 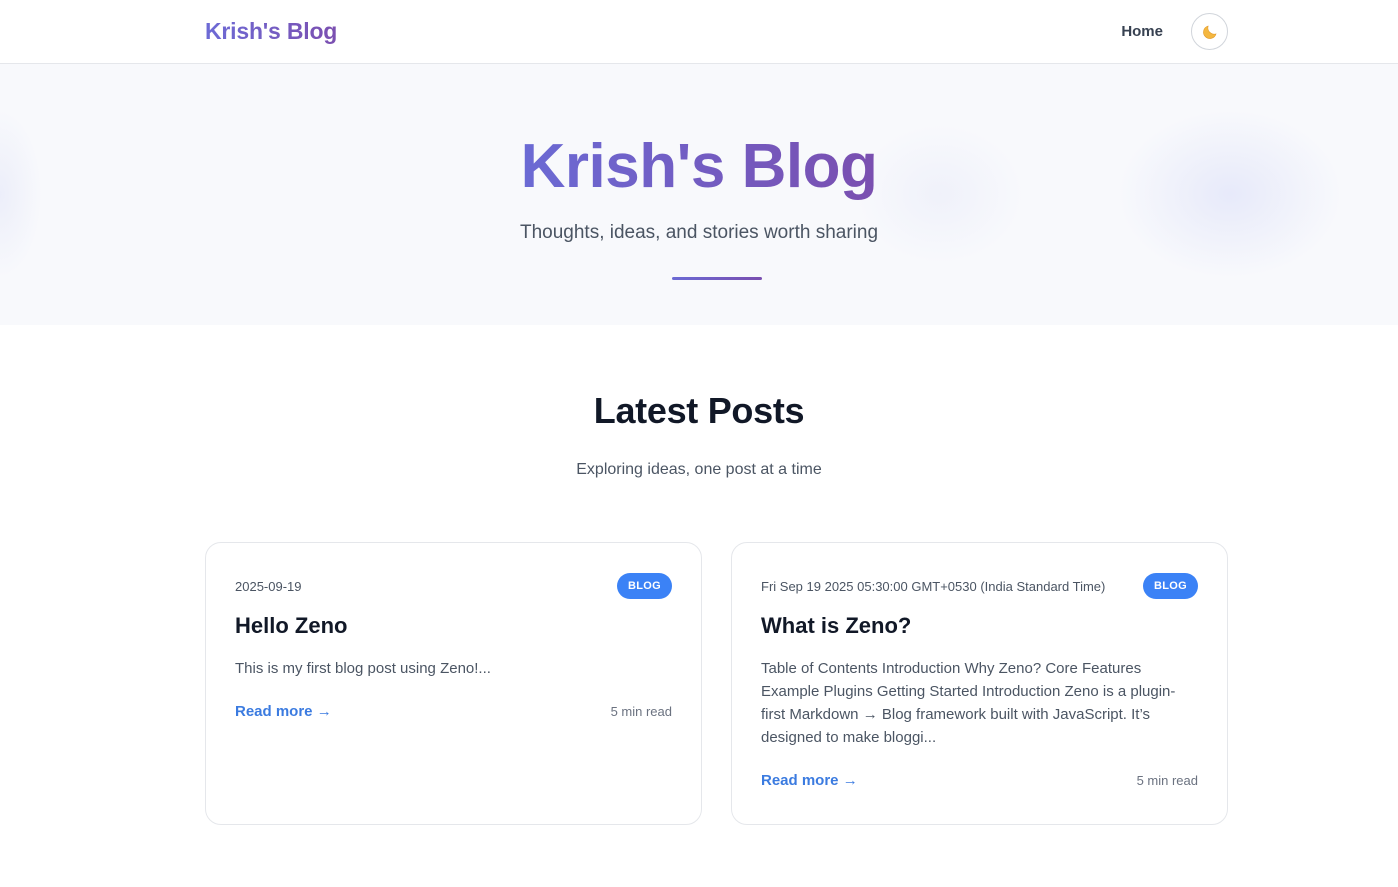 What do you see at coordinates (716, 31) in the screenshot?
I see `navbar-inner: Krish's Blog Home` at bounding box center [716, 31].